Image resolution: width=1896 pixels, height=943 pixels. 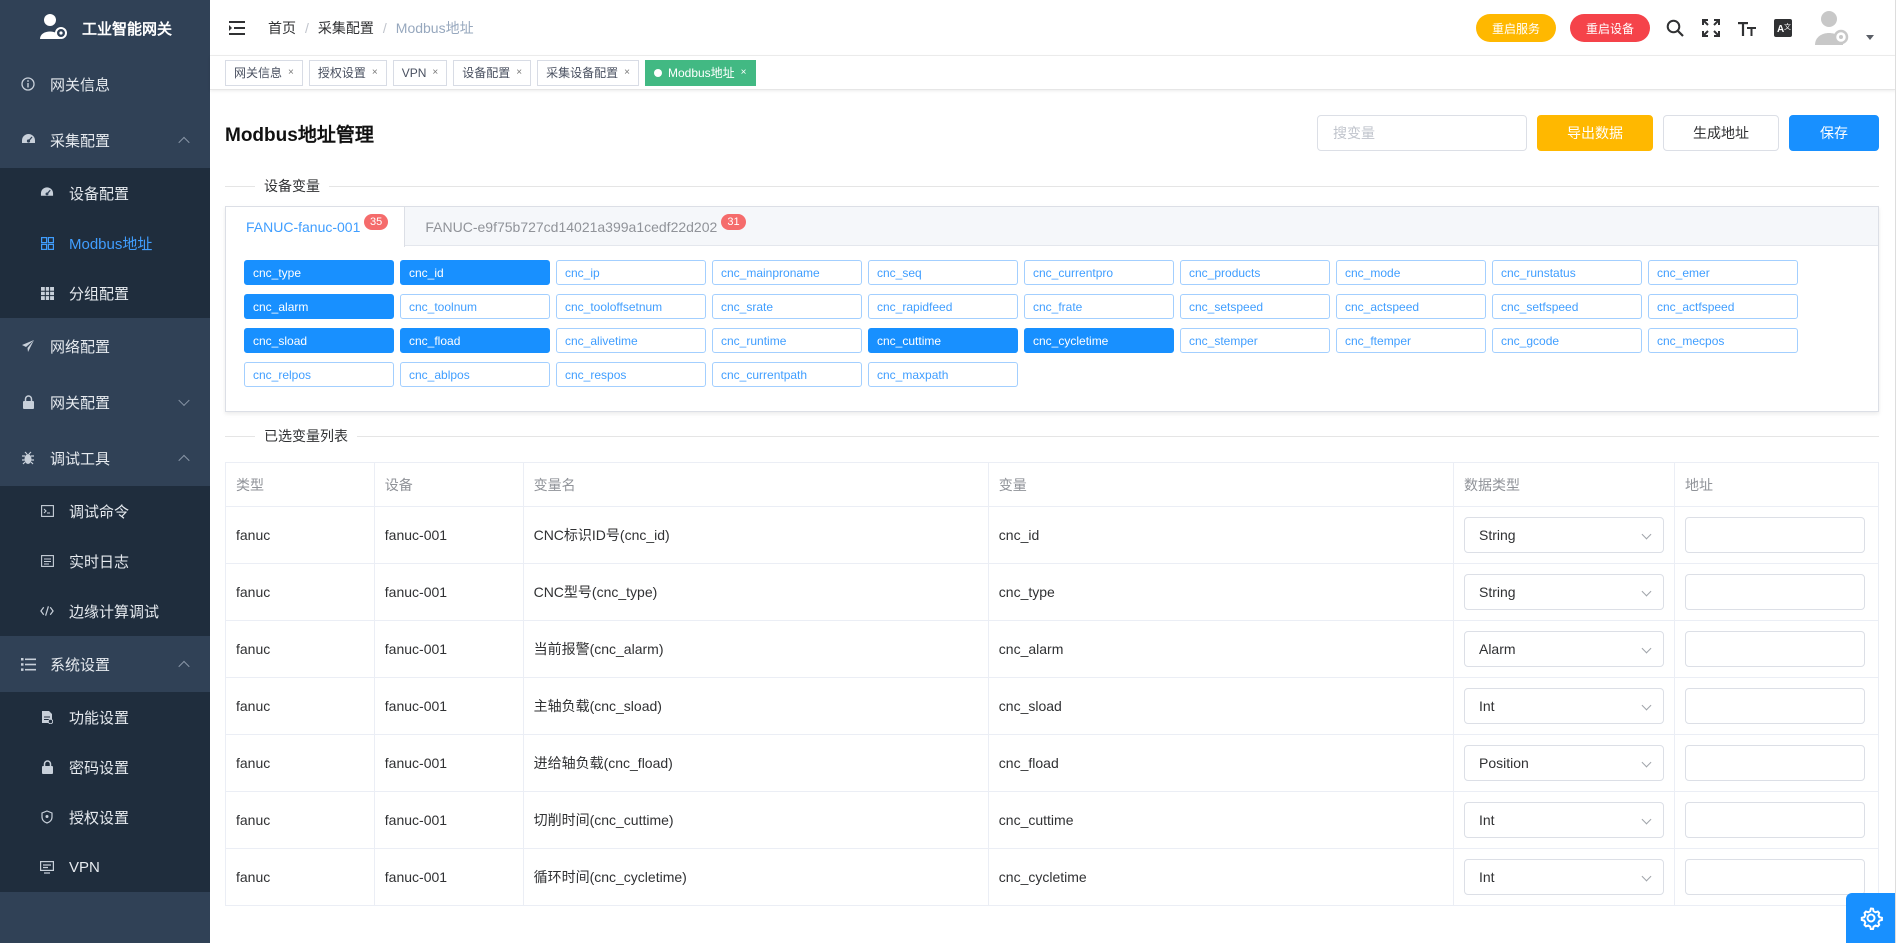 I want to click on variable-chip: cnc_relpos, so click(x=319, y=374).